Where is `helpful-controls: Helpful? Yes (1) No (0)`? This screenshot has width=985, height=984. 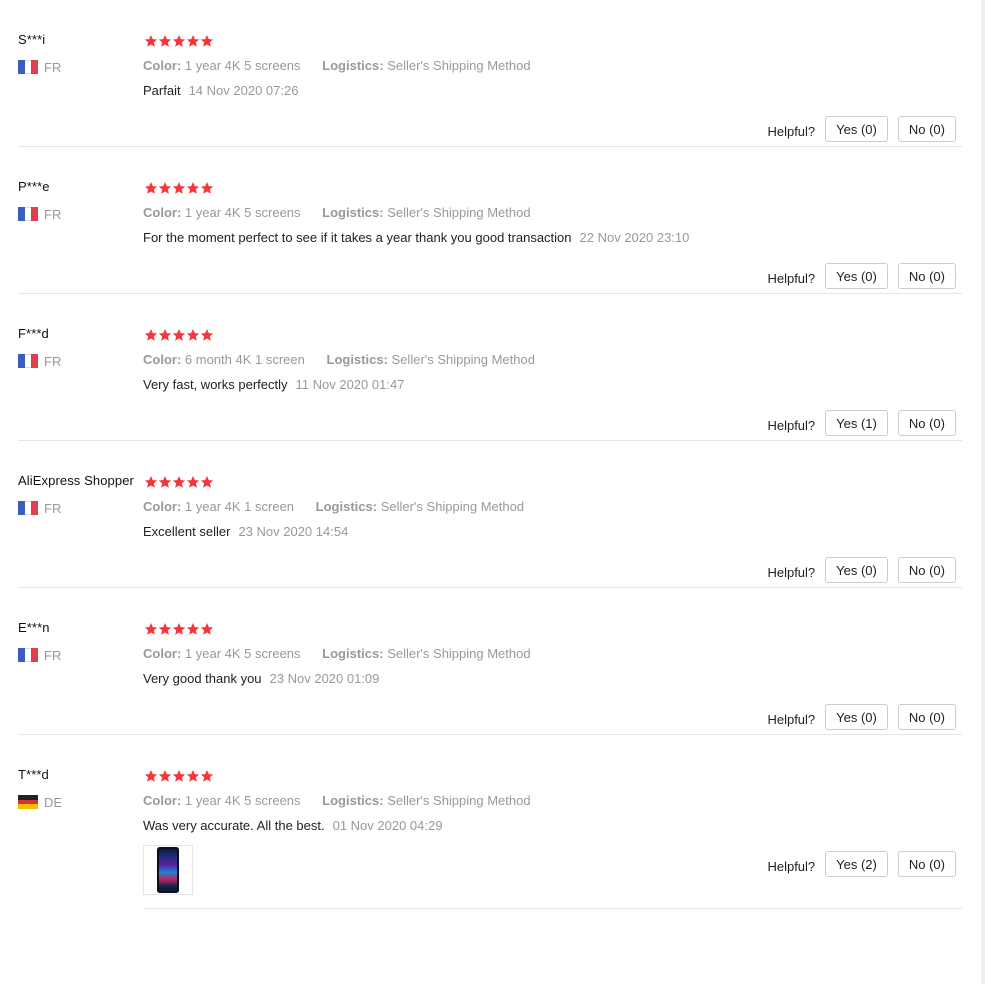
helpful-controls: Helpful? Yes (1) No (0) is located at coordinates (861, 423).